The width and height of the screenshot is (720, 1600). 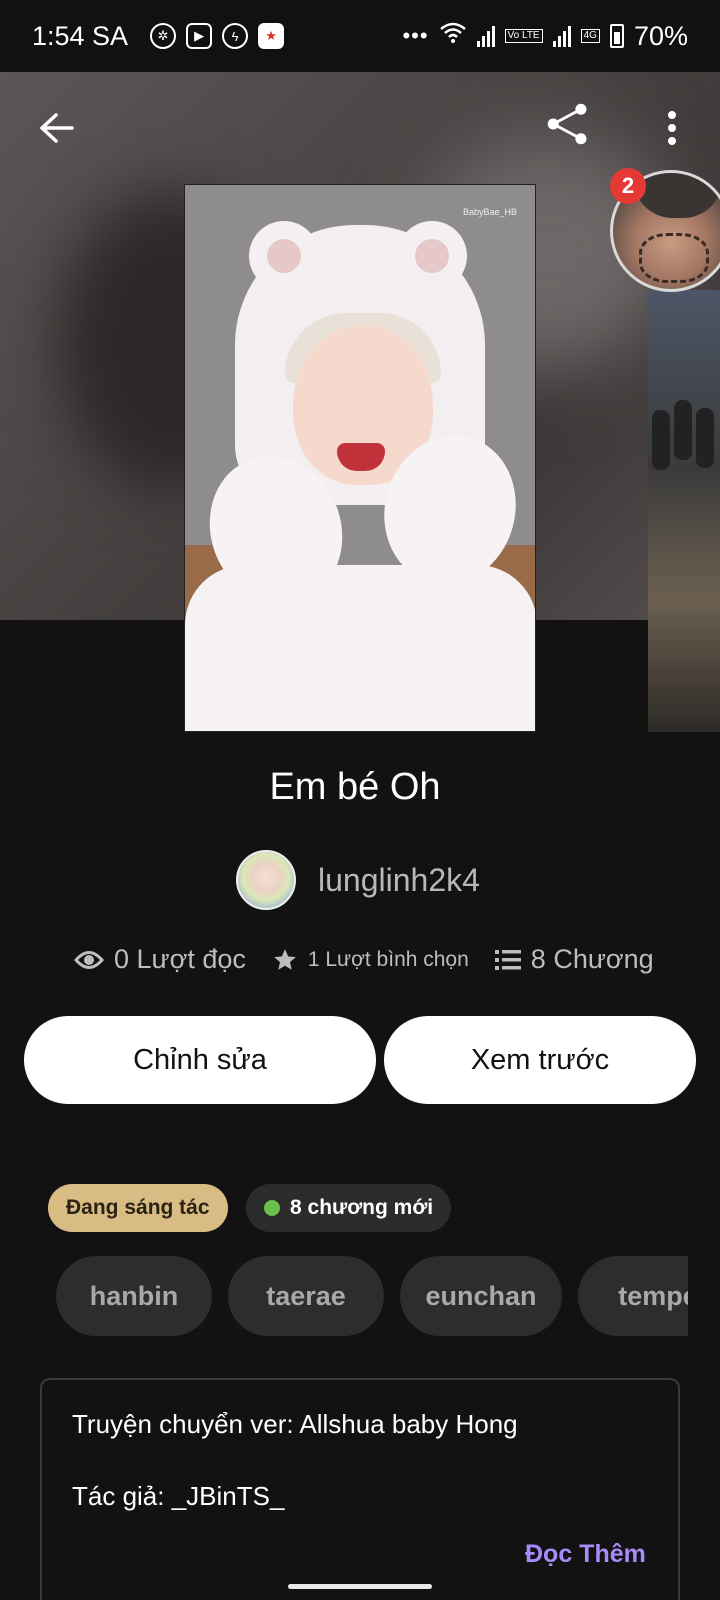 What do you see at coordinates (134, 1296) in the screenshot?
I see `tag-chip: hanbin` at bounding box center [134, 1296].